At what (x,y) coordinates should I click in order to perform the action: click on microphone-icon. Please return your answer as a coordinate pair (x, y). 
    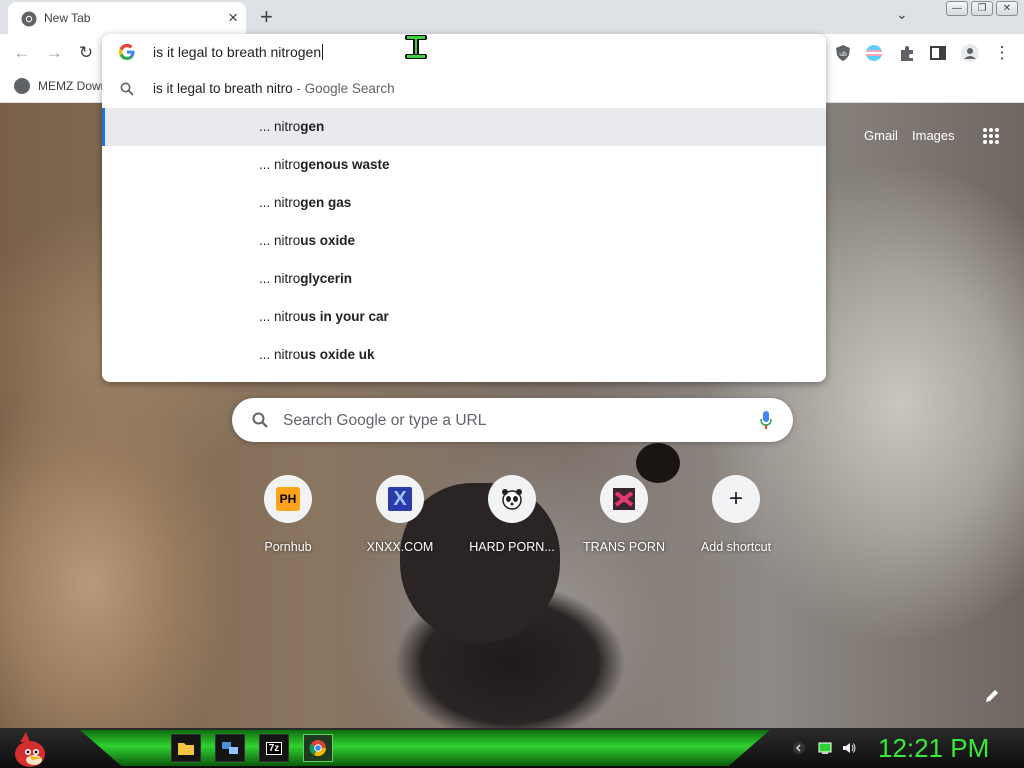
    Looking at the image, I should click on (766, 420).